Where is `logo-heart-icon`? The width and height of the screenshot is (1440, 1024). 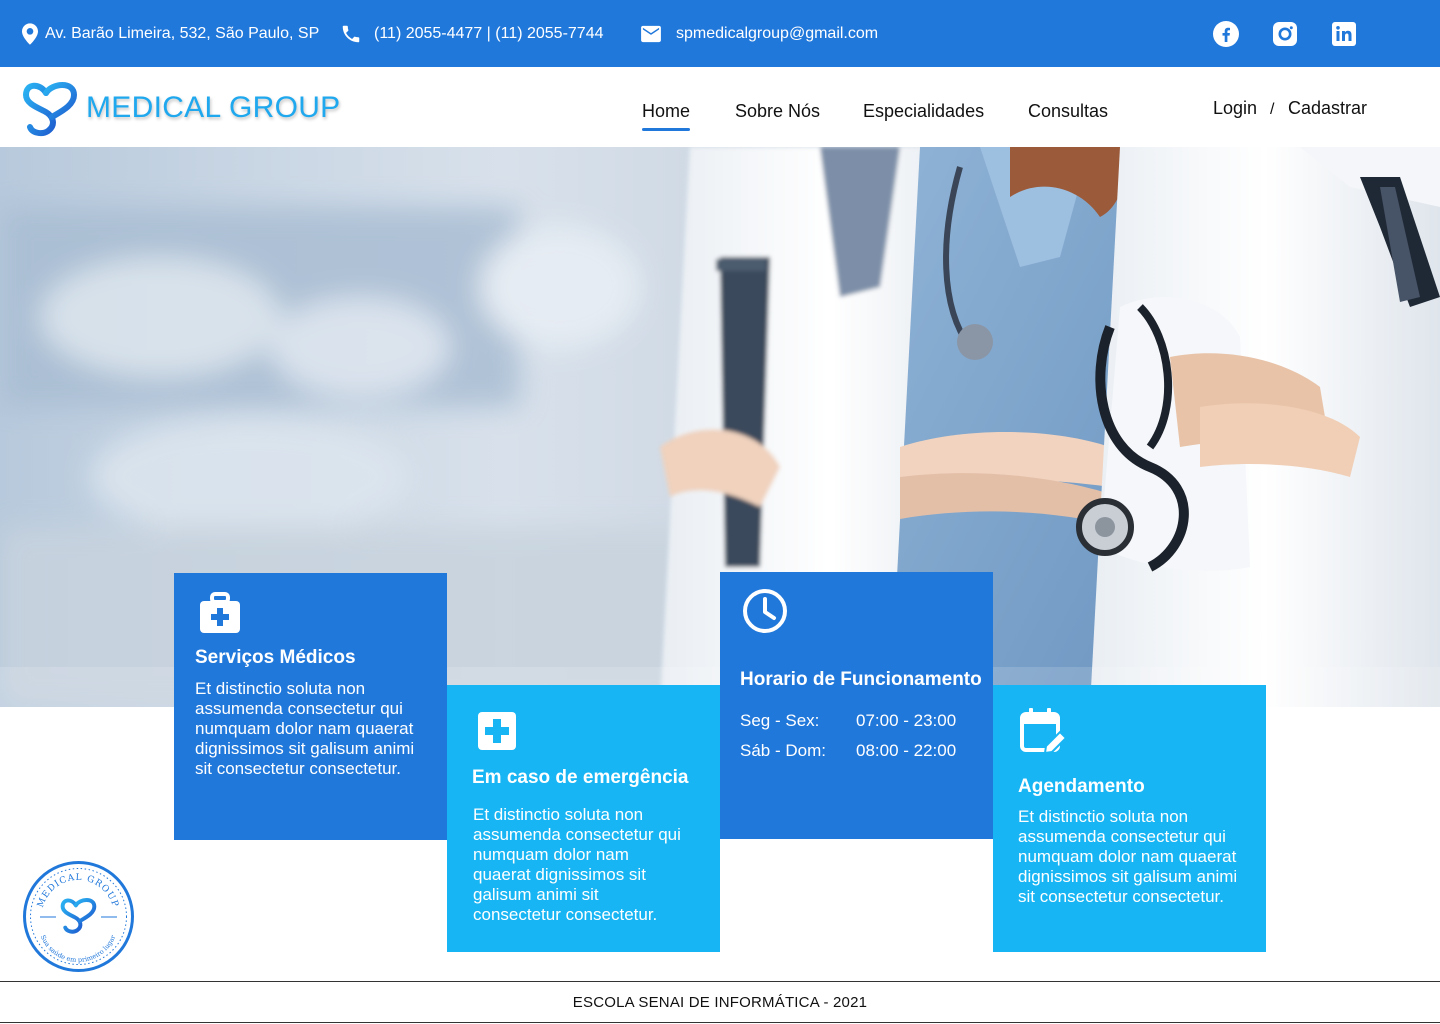 logo-heart-icon is located at coordinates (50, 108).